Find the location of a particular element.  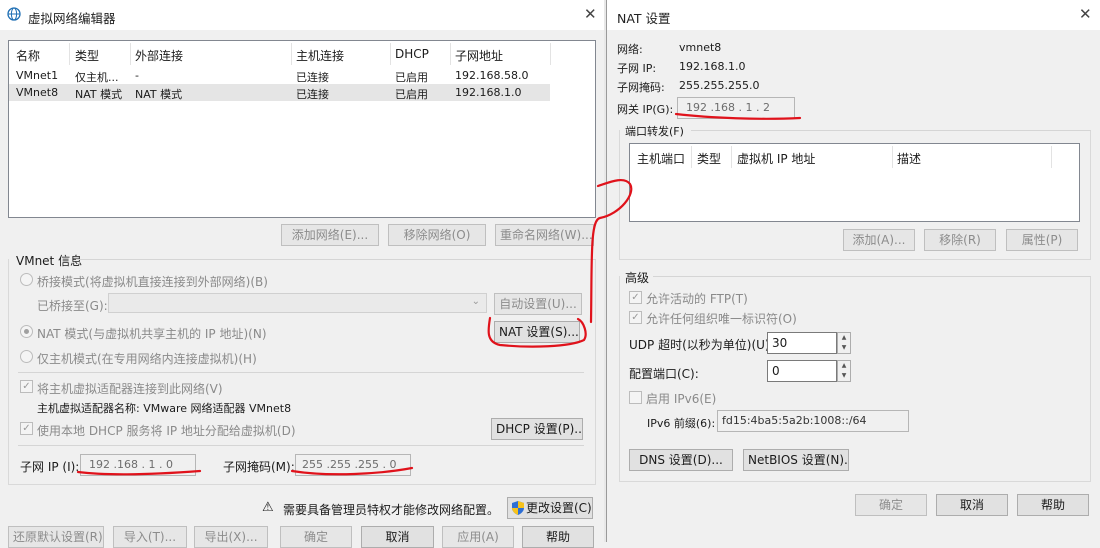

bridge-mode-radio is located at coordinates (26, 279).